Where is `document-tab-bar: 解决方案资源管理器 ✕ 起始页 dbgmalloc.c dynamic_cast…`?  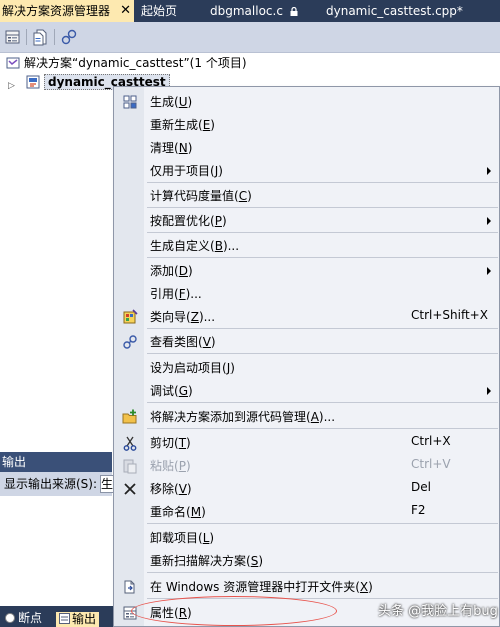 document-tab-bar: 解决方案资源管理器 ✕ 起始页 dbgmalloc.c dynamic_cast… is located at coordinates (250, 11).